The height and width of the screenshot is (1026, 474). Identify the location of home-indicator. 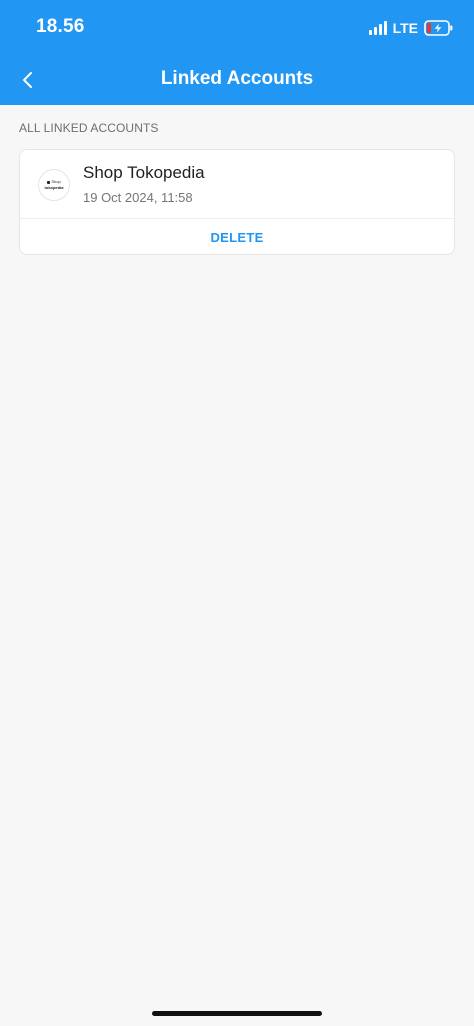
(237, 1013).